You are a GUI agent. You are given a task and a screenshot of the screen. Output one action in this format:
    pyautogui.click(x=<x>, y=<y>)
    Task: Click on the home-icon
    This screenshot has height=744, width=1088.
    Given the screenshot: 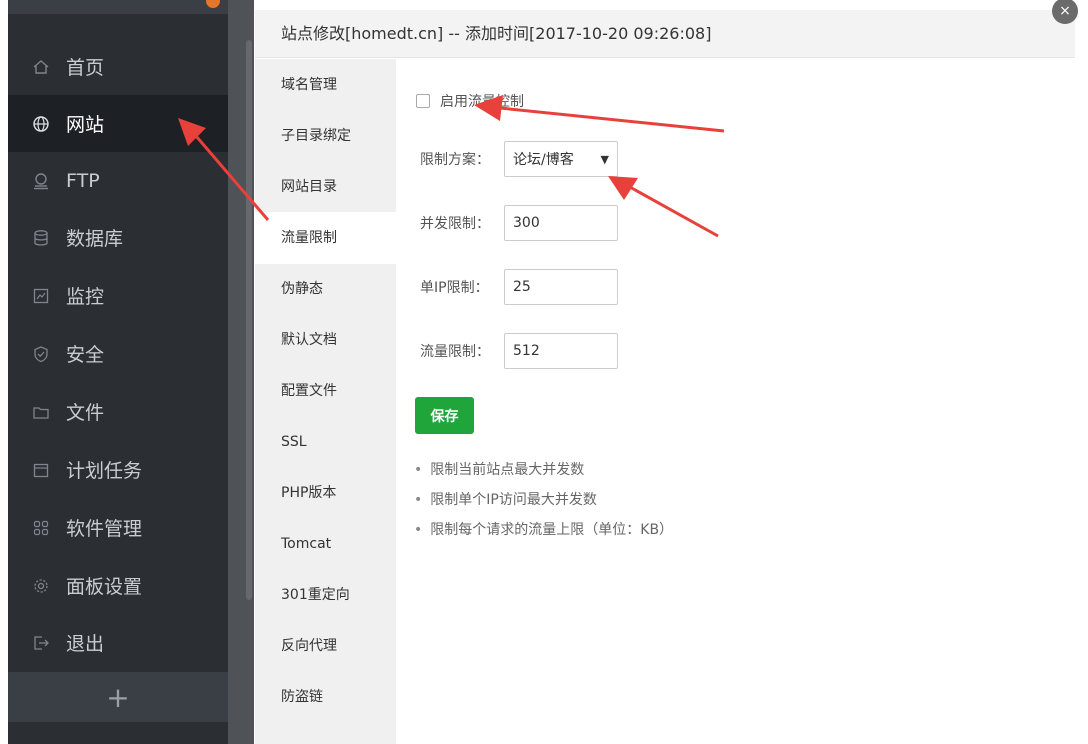 What is the action you would take?
    pyautogui.click(x=41, y=67)
    